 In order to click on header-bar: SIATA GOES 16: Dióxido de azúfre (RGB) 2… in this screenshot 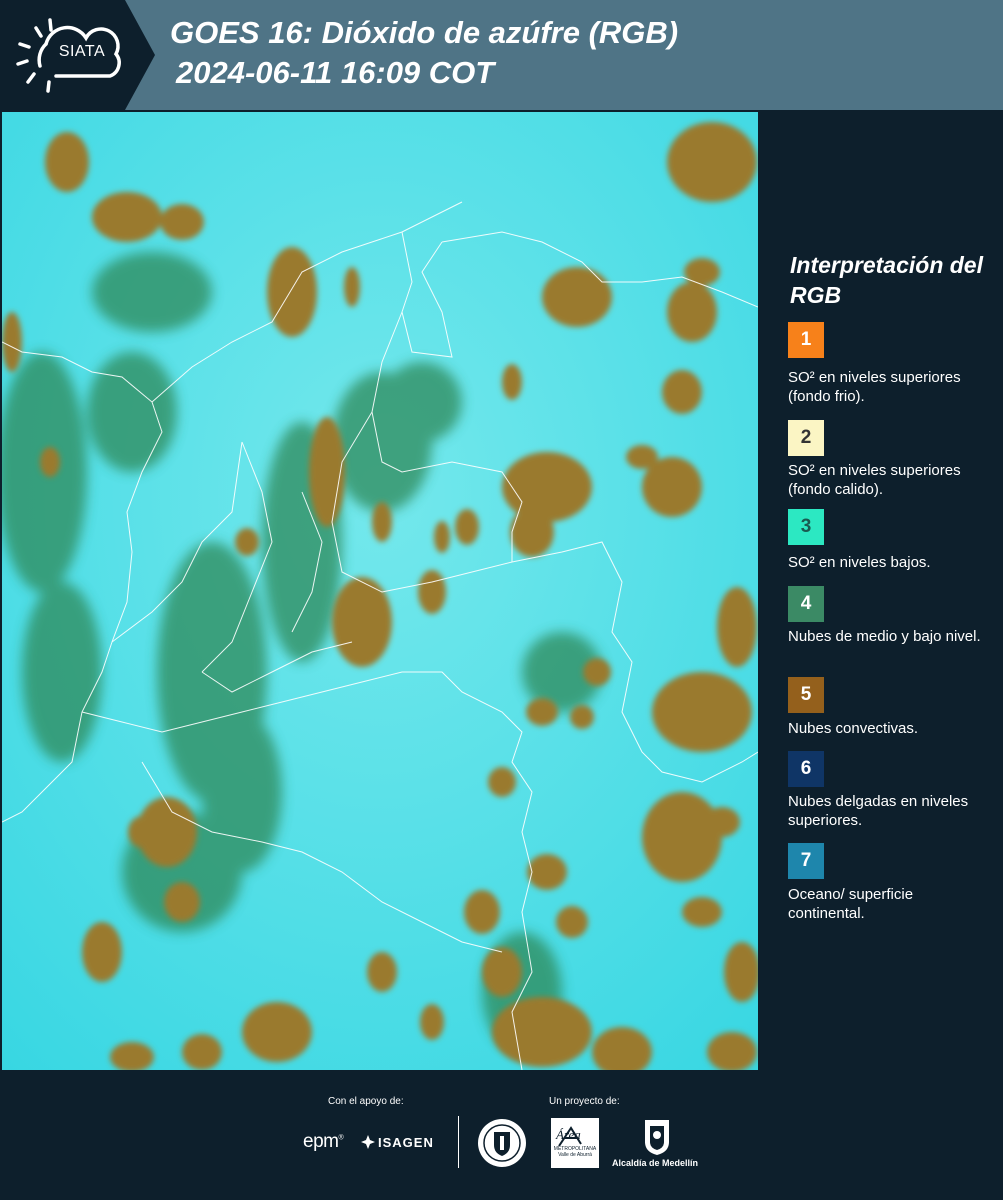, I will do `click(501, 55)`.